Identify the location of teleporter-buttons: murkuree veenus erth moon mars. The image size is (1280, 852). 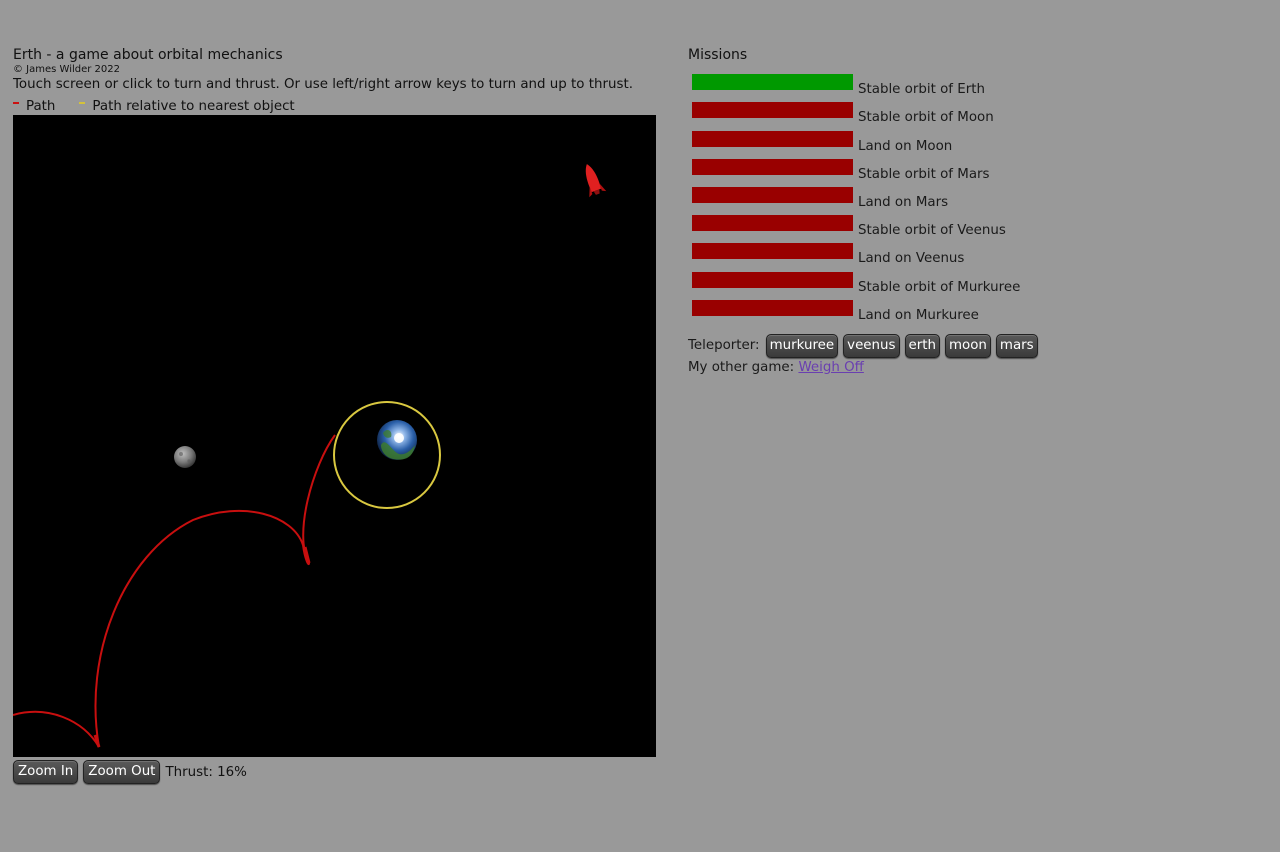
(904, 345).